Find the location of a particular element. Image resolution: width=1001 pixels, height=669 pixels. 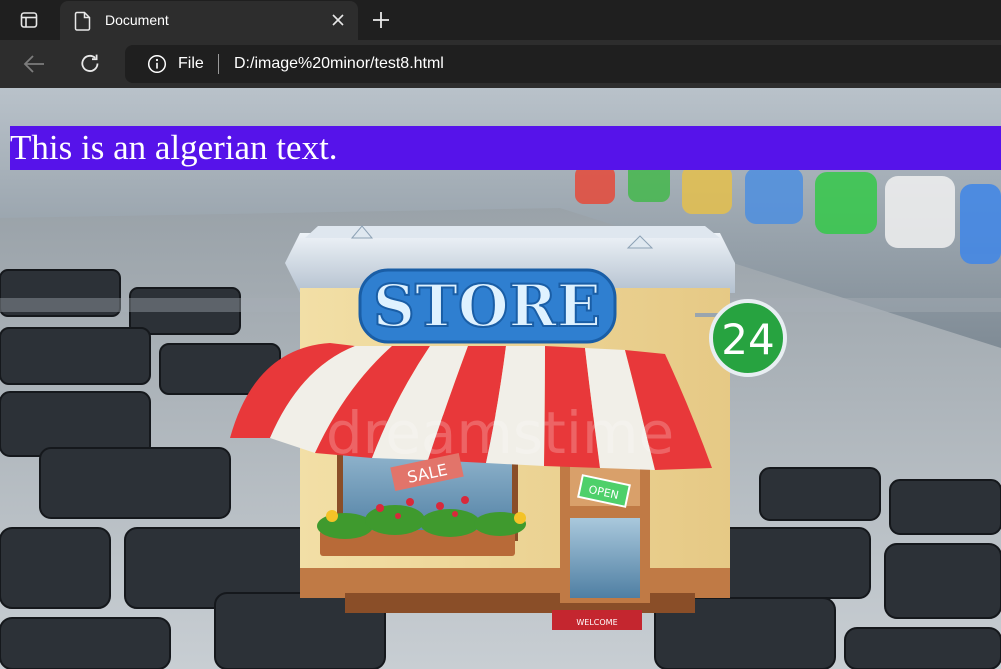

url-text: D:/image%20minor/test8.html is located at coordinates (339, 64).